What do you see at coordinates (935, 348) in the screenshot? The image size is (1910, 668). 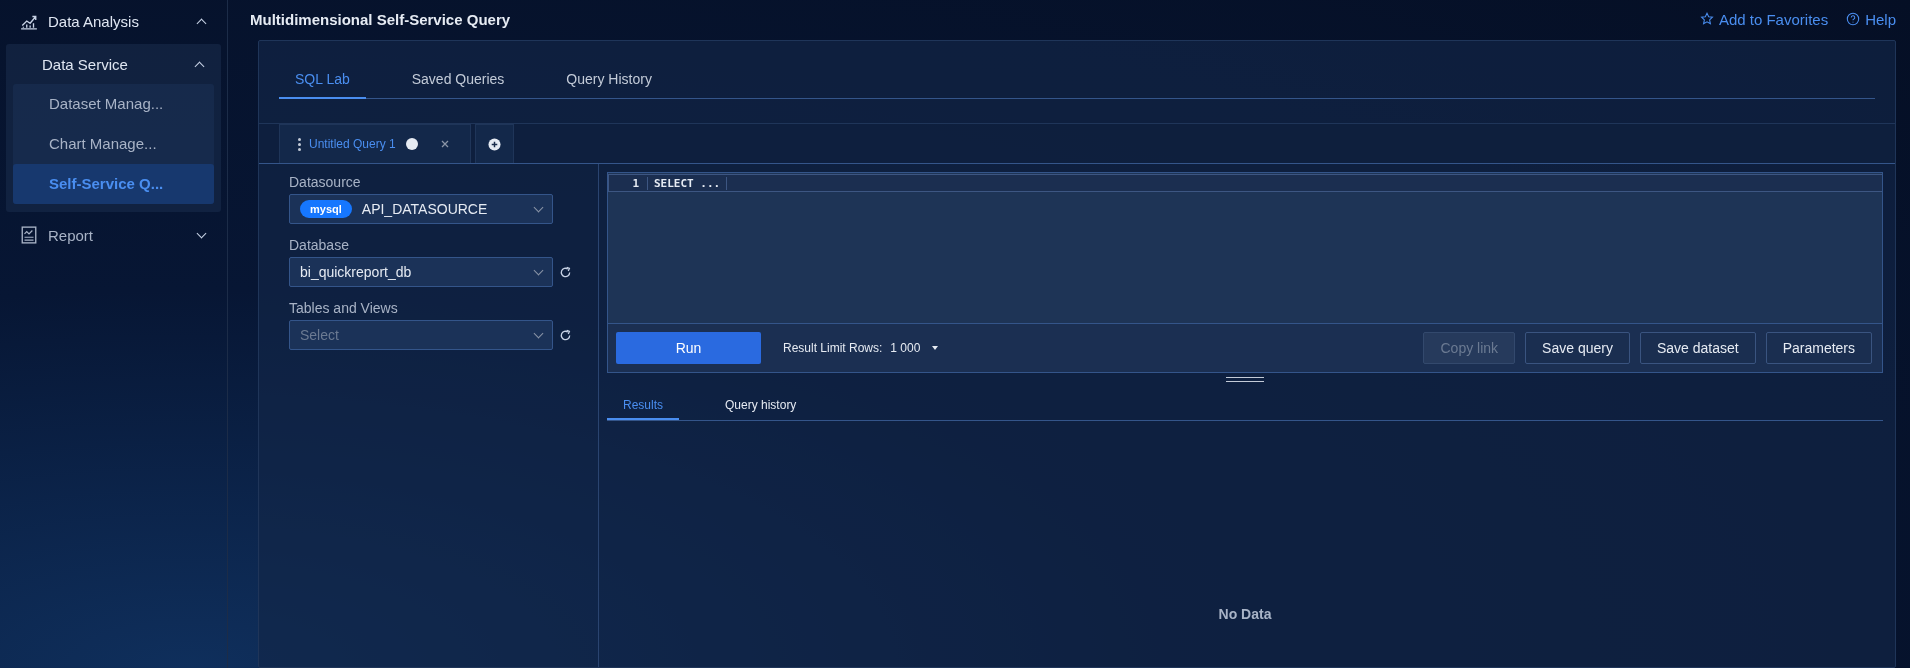 I see `caret-icon` at bounding box center [935, 348].